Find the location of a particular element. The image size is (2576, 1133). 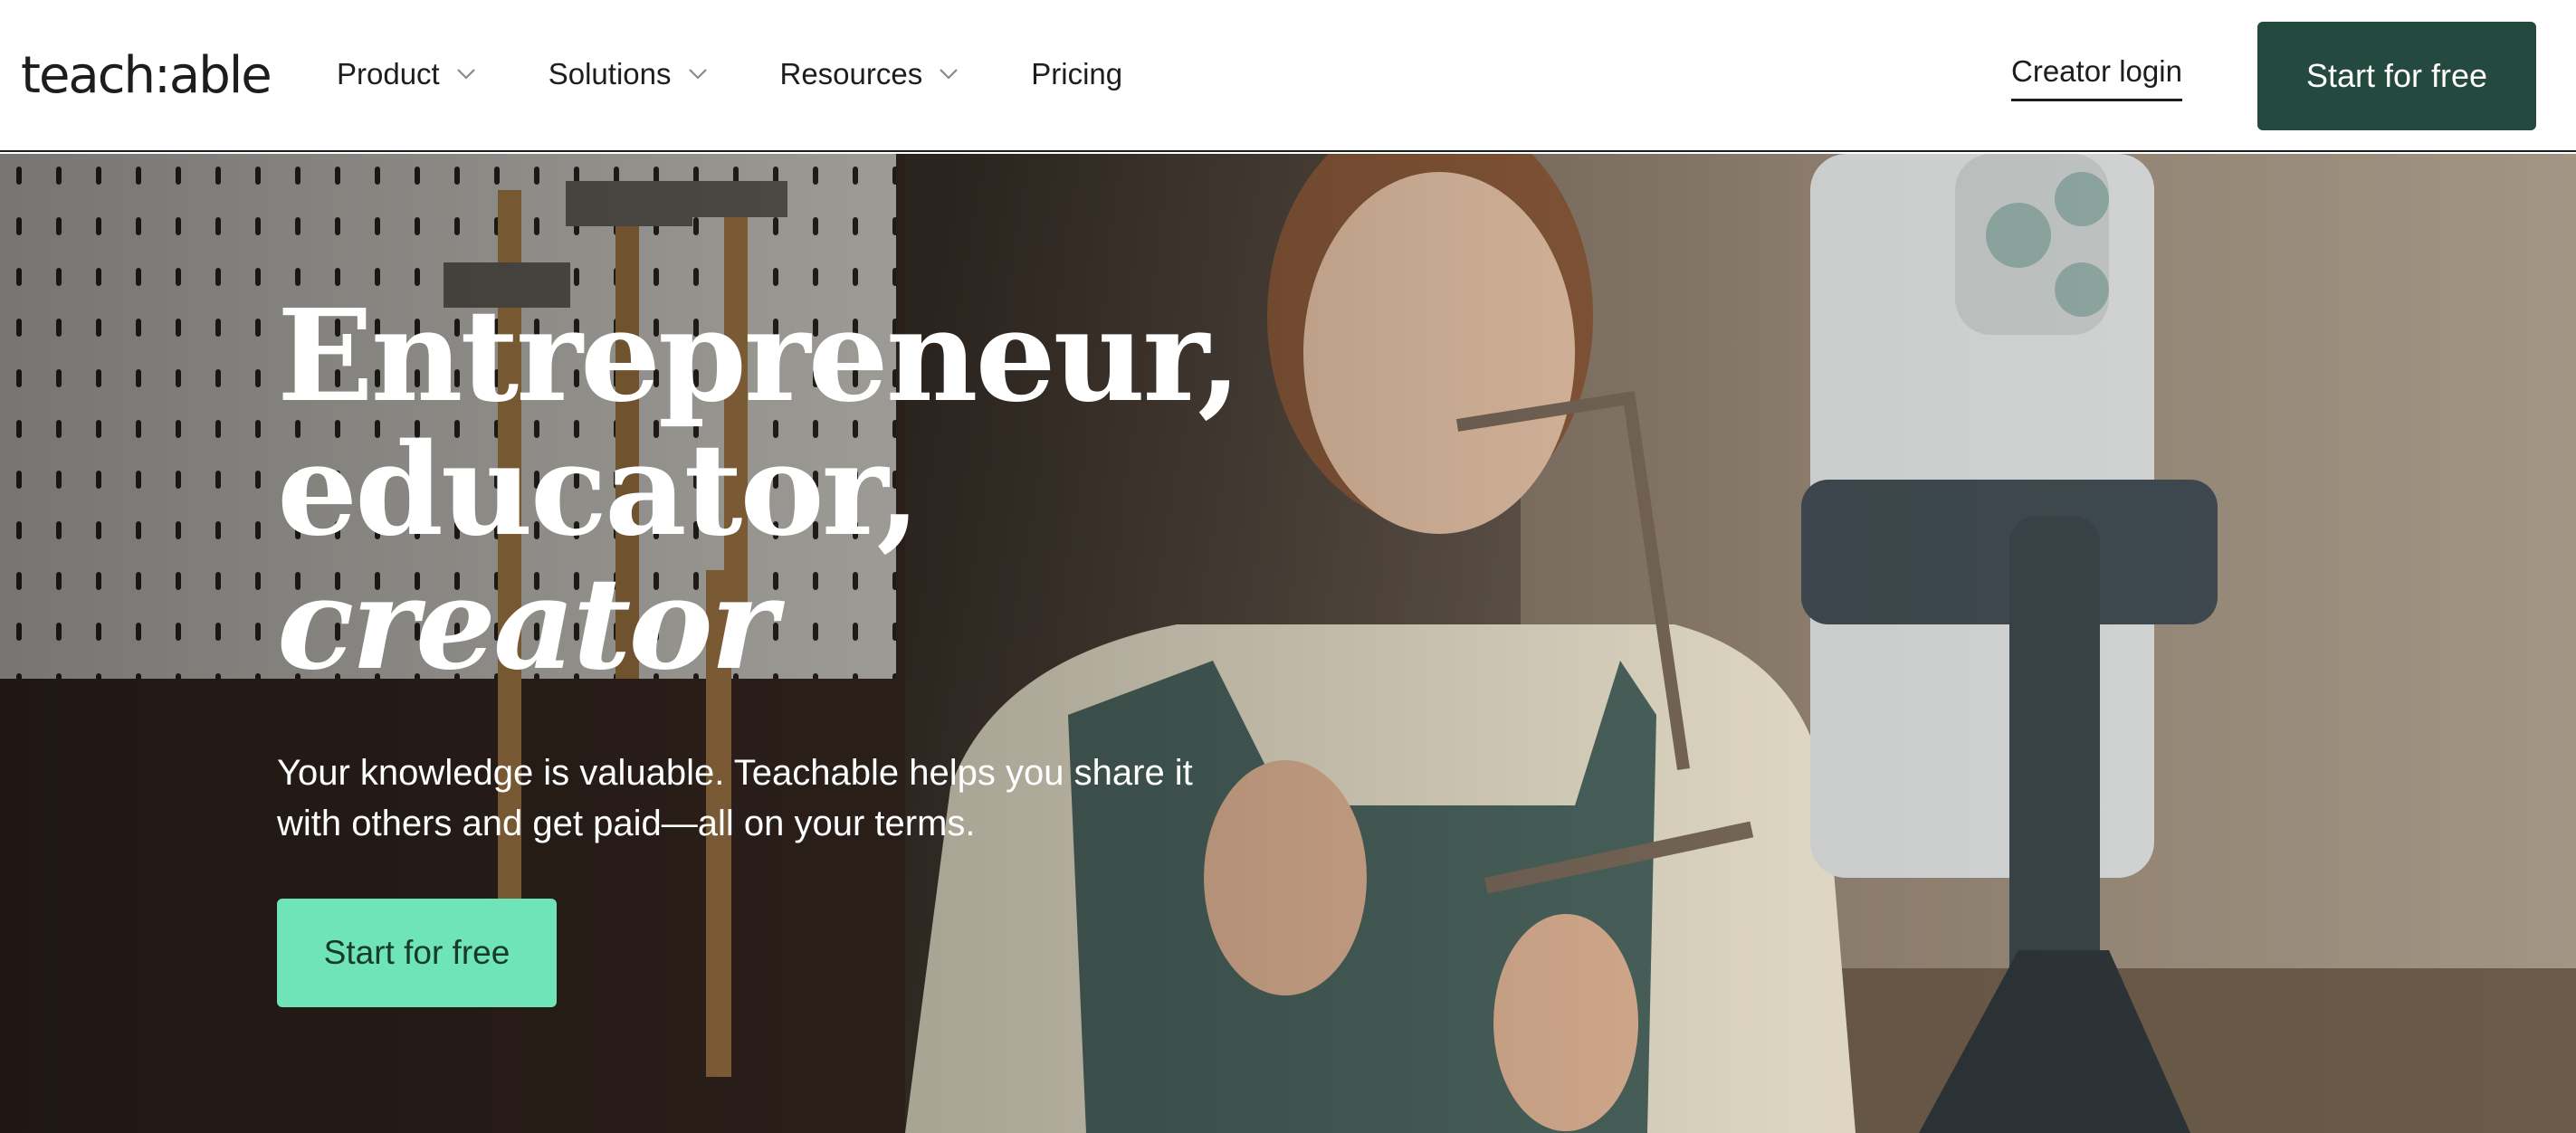

nav-item-label: Product is located at coordinates (388, 73).